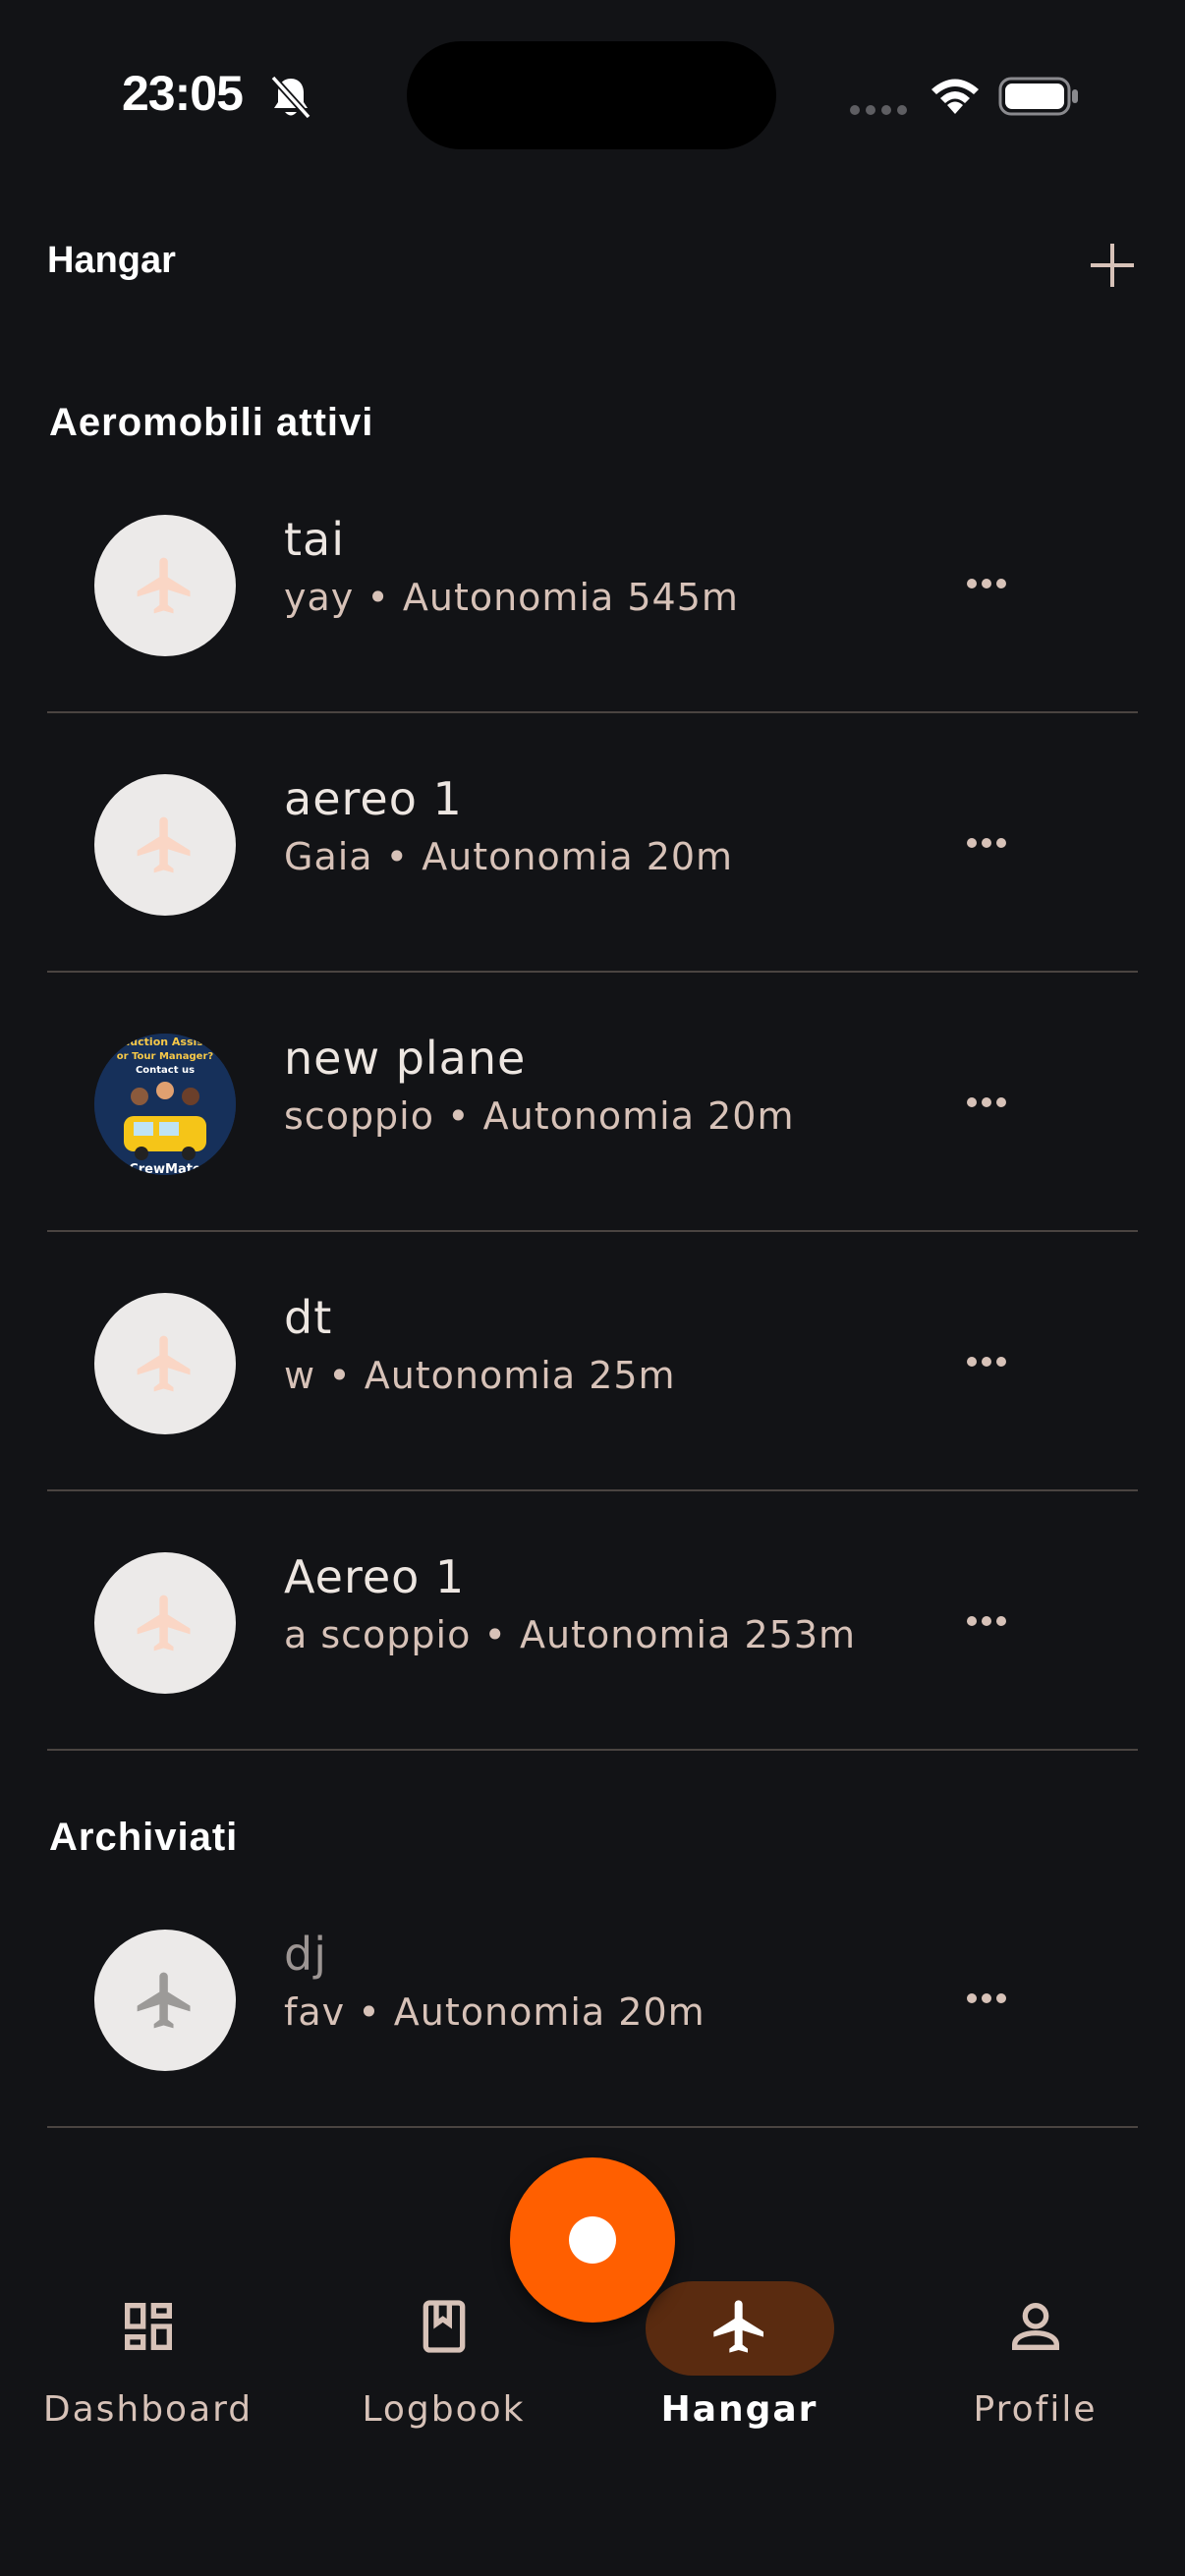 The image size is (1185, 2576). What do you see at coordinates (1035, 2326) in the screenshot?
I see `person-icon` at bounding box center [1035, 2326].